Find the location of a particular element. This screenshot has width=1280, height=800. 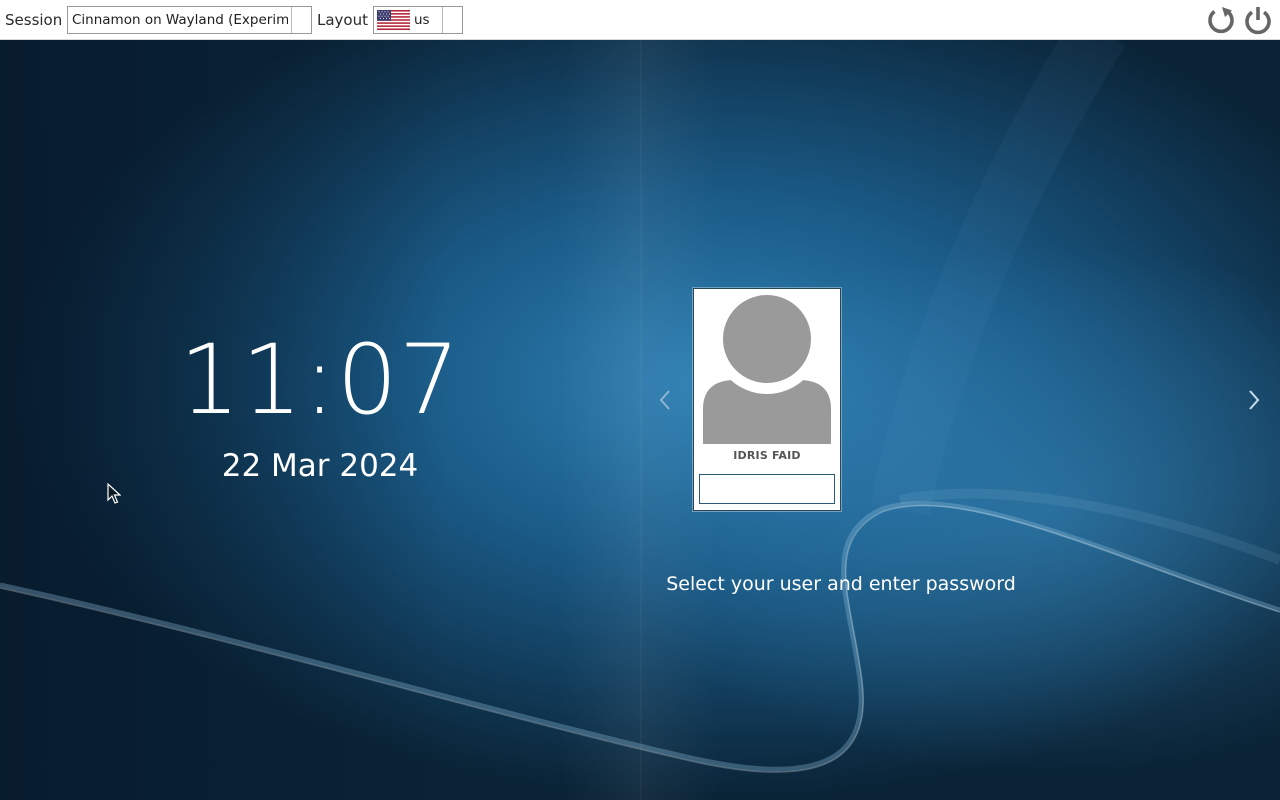

user-name: IDRIS FAID is located at coordinates (767, 455).